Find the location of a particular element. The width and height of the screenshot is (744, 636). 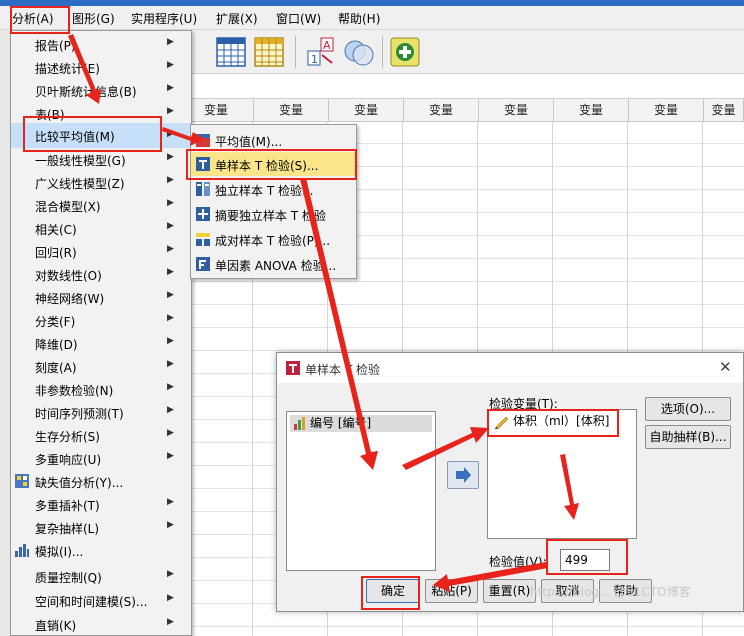

anova-icon is located at coordinates (203, 264).